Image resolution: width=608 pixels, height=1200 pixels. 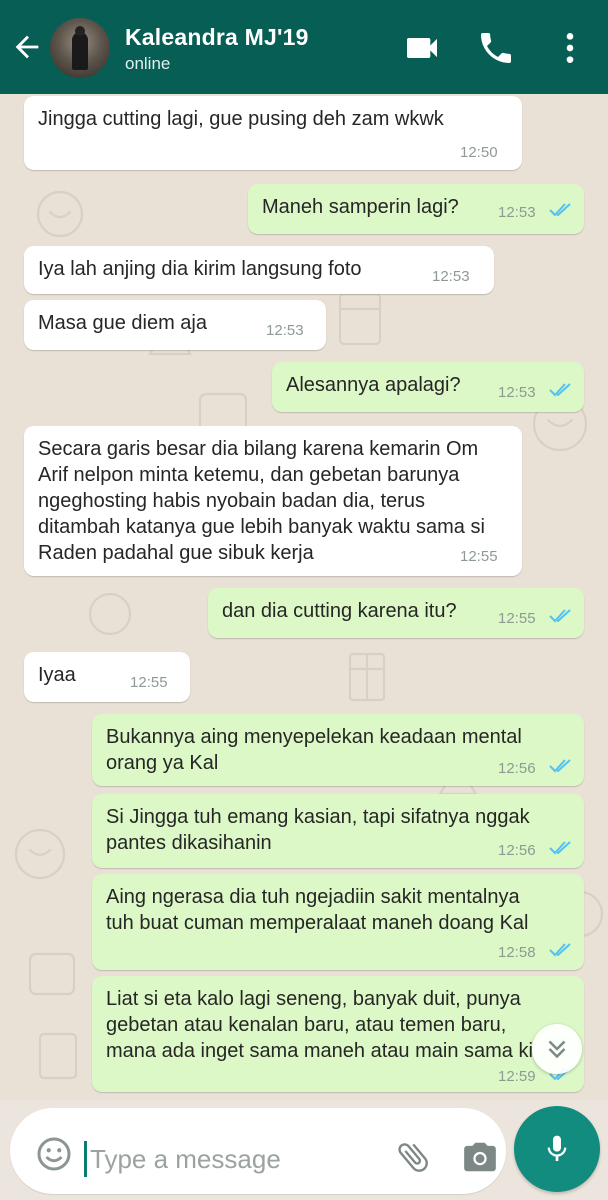 I want to click on message-time: 12:59, so click(x=517, y=1076).